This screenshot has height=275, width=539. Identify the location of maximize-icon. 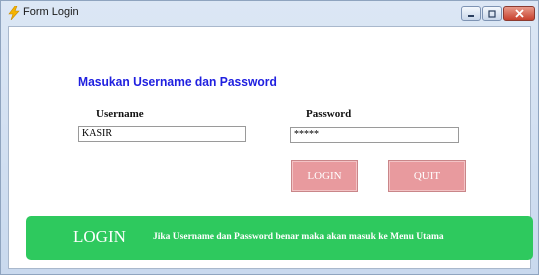
(492, 13).